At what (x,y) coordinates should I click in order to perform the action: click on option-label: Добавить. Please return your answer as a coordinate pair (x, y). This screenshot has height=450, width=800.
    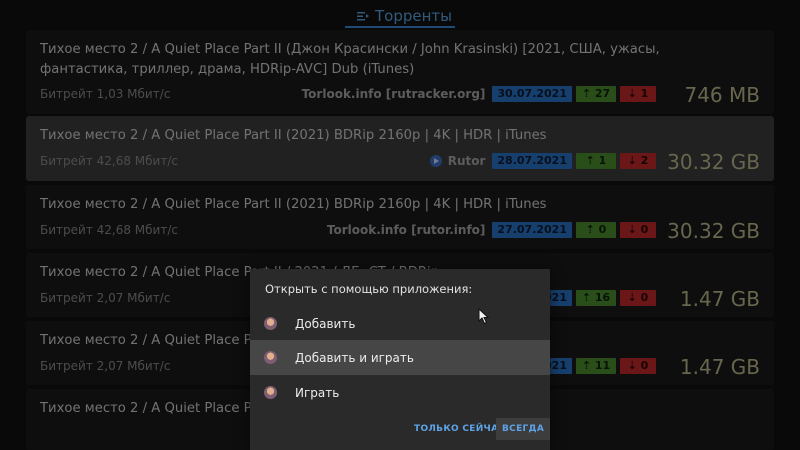
    Looking at the image, I should click on (325, 323).